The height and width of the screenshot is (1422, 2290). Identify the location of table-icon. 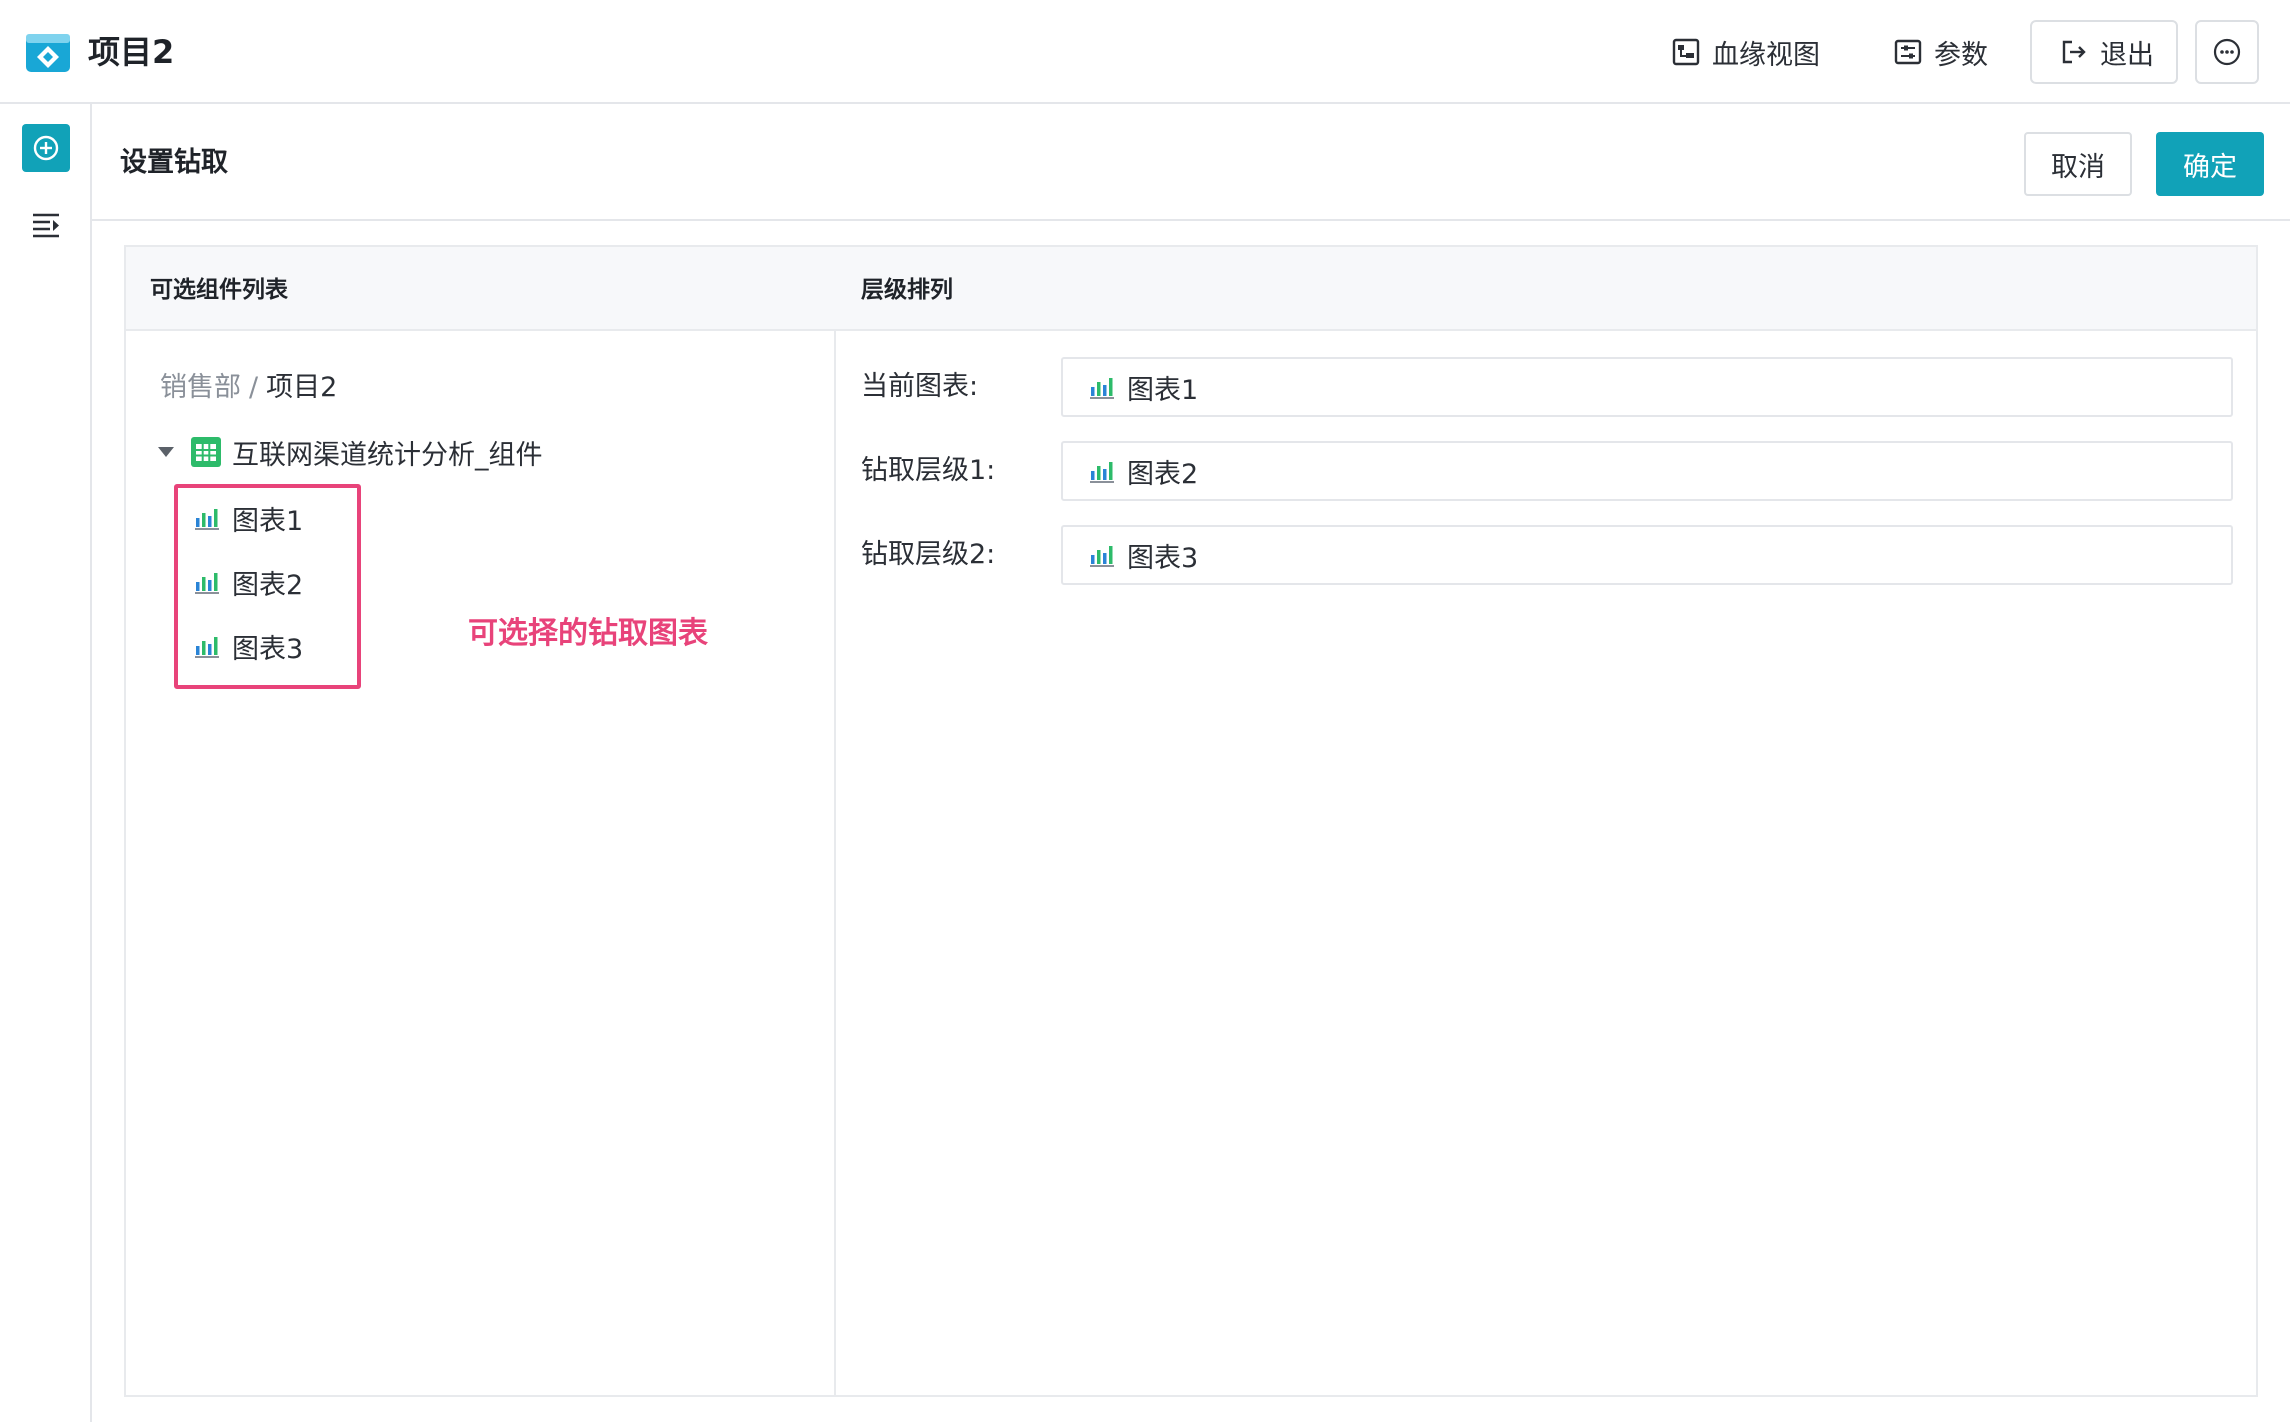
(206, 452).